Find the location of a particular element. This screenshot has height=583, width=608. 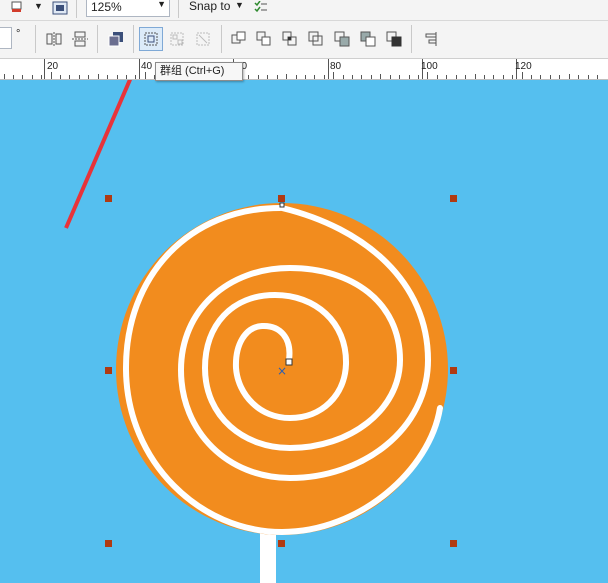

trim-icon is located at coordinates (264, 39).